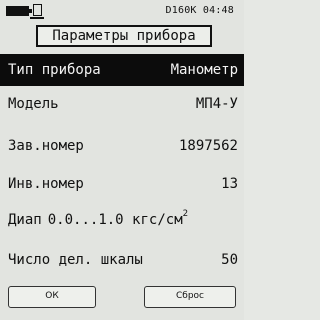 This screenshot has width=320, height=320. Describe the element at coordinates (216, 104) in the screenshot. I see `row-value: МП4-У` at that location.